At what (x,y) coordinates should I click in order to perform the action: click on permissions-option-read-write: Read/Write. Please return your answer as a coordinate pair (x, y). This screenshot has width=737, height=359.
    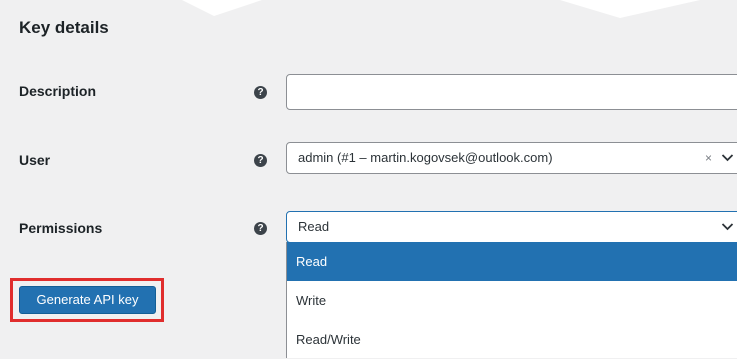
    Looking at the image, I should click on (512, 339).